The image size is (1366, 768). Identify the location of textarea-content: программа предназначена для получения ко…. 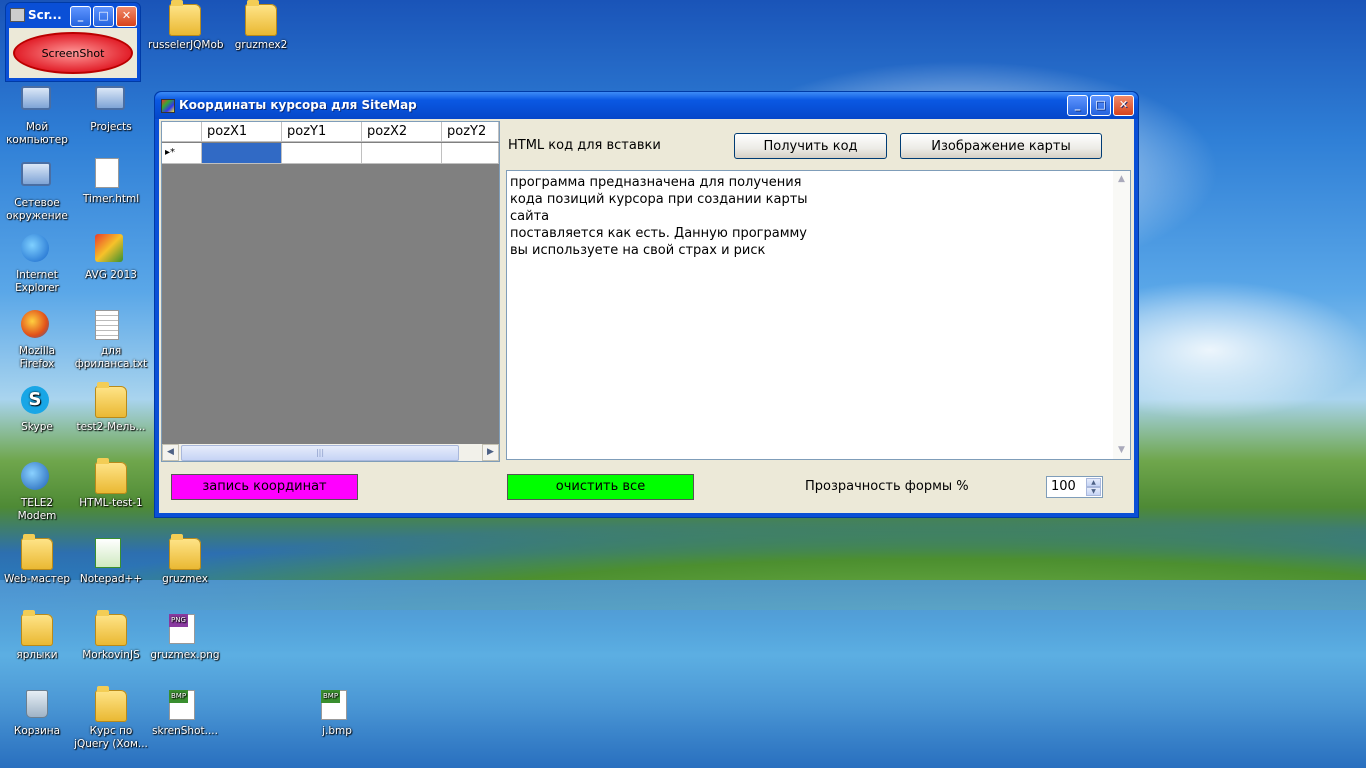
(659, 216).